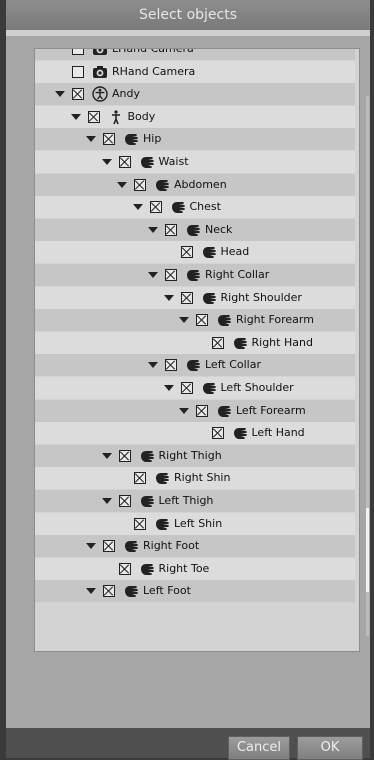 The width and height of the screenshot is (374, 760). I want to click on tree-row: RHand Camera, so click(195, 71).